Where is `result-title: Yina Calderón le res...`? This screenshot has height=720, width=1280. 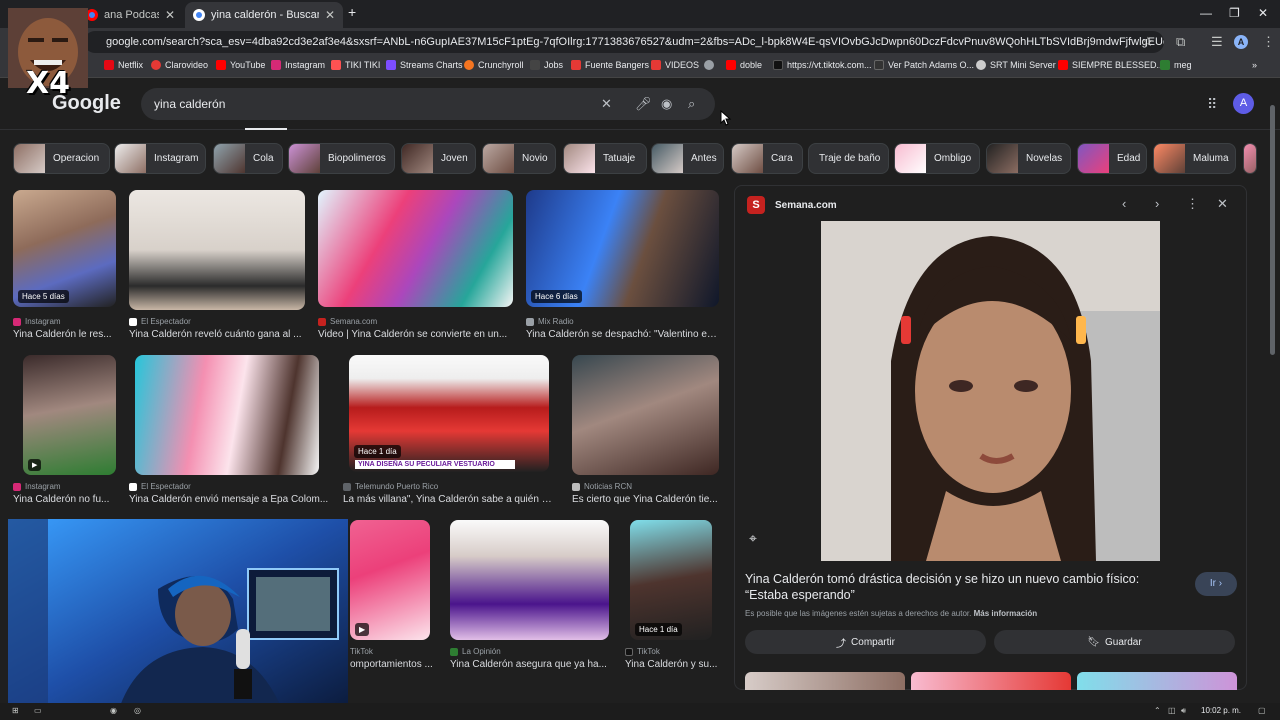
result-title: Yina Calderón le res... is located at coordinates (64, 334).